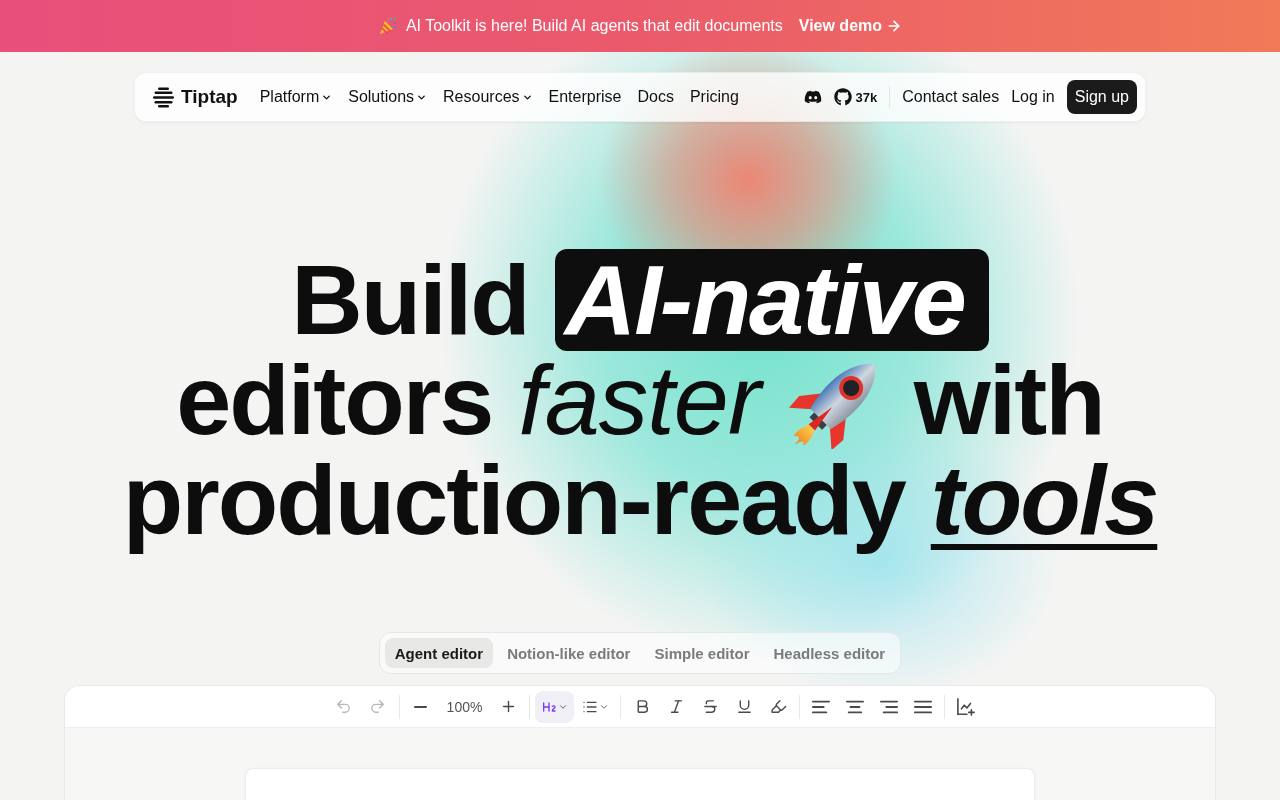 Image resolution: width=1280 pixels, height=800 pixels. Describe the element at coordinates (714, 97) in the screenshot. I see `nav-link: Pricing` at that location.